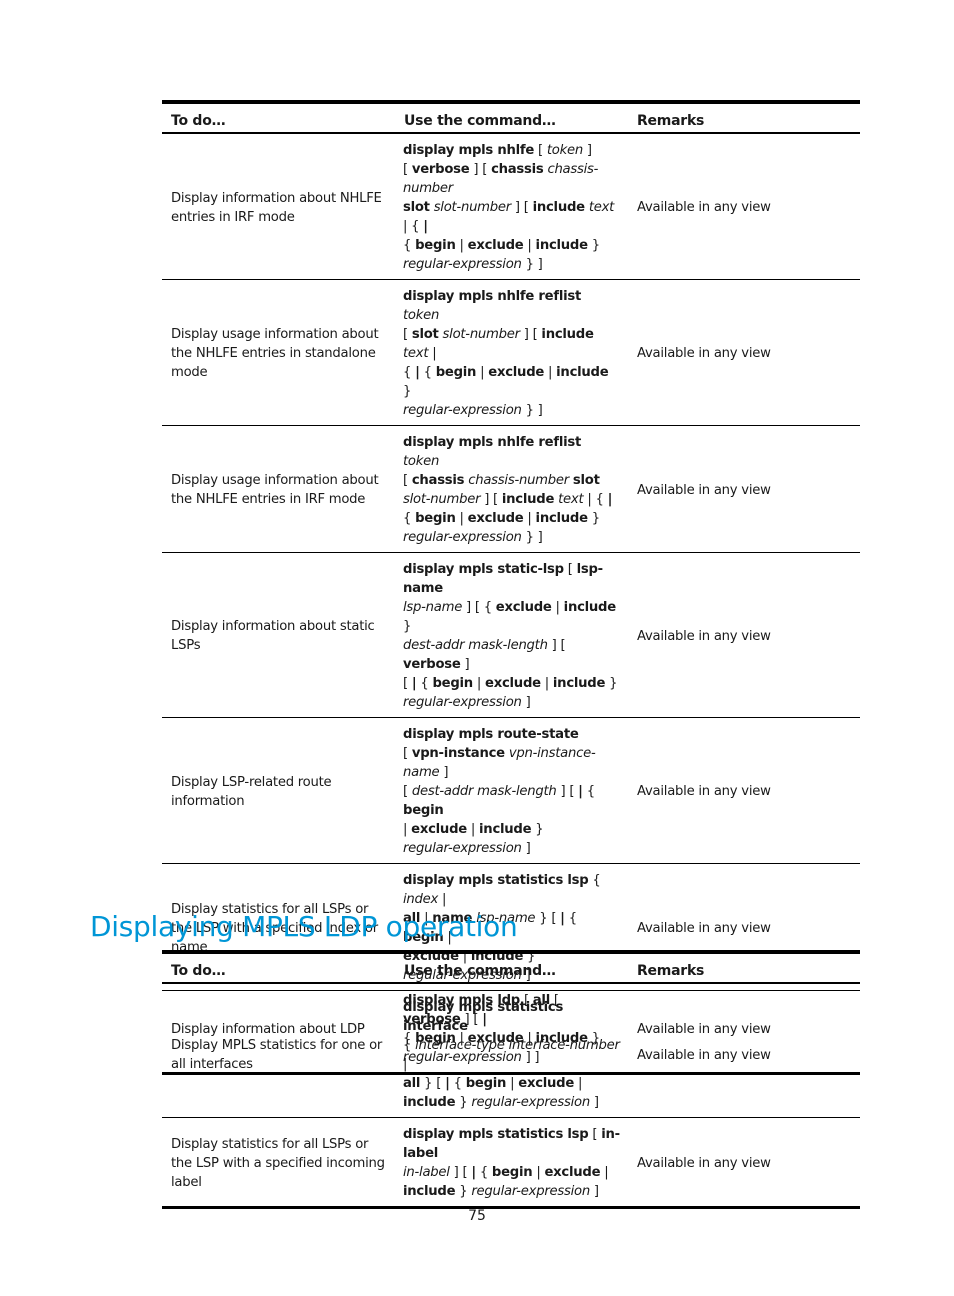  Describe the element at coordinates (483, 569) in the screenshot. I see `command-keyword: display mpls static-lsp` at that location.